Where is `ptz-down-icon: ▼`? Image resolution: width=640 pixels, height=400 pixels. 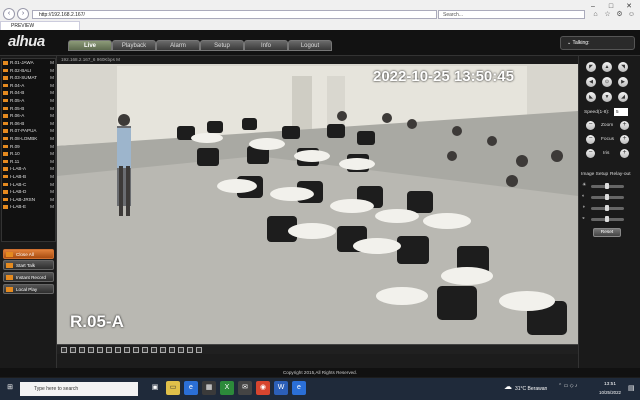
ptz-down-icon: ▼ is located at coordinates (607, 97).